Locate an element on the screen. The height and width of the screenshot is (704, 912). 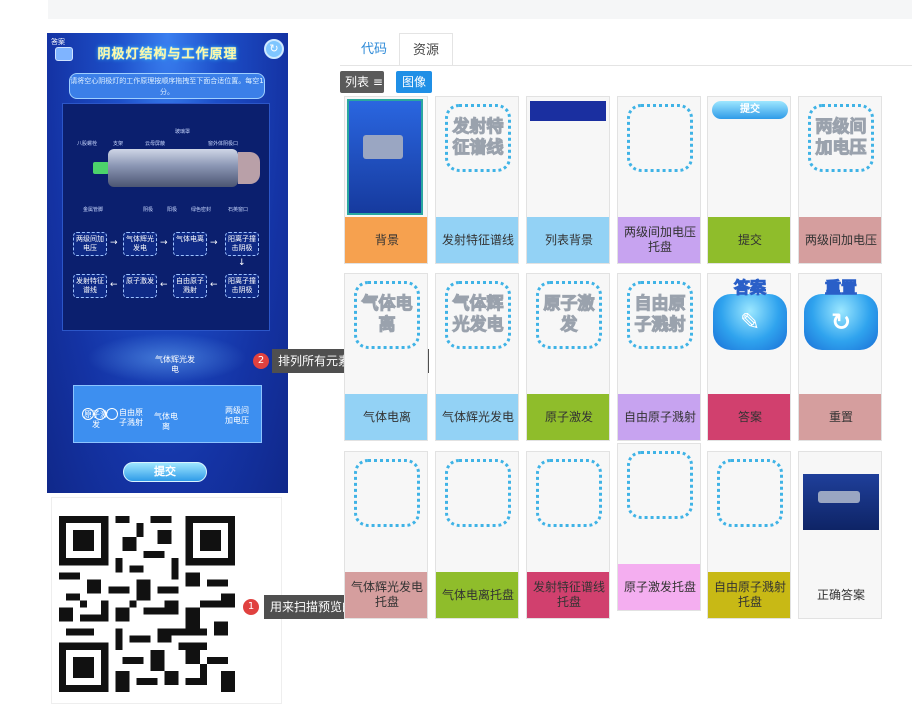
resource-label: 答案 is located at coordinates (749, 417).